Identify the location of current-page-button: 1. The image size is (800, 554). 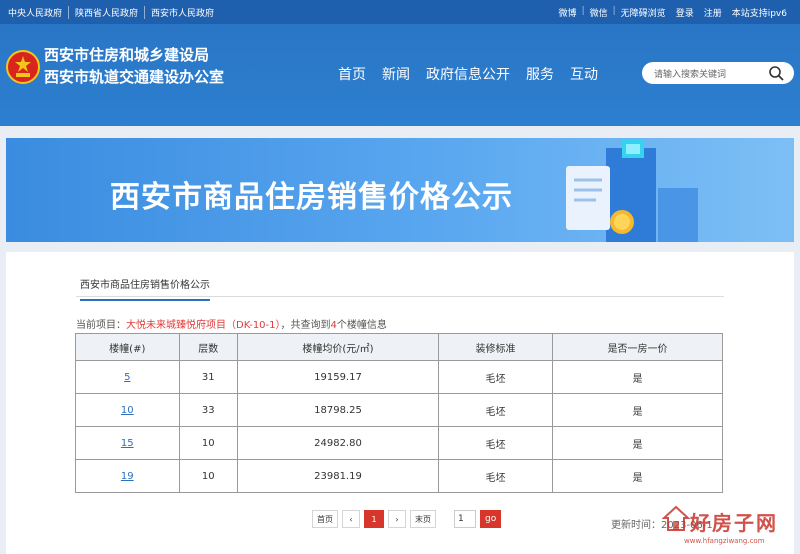
(374, 519).